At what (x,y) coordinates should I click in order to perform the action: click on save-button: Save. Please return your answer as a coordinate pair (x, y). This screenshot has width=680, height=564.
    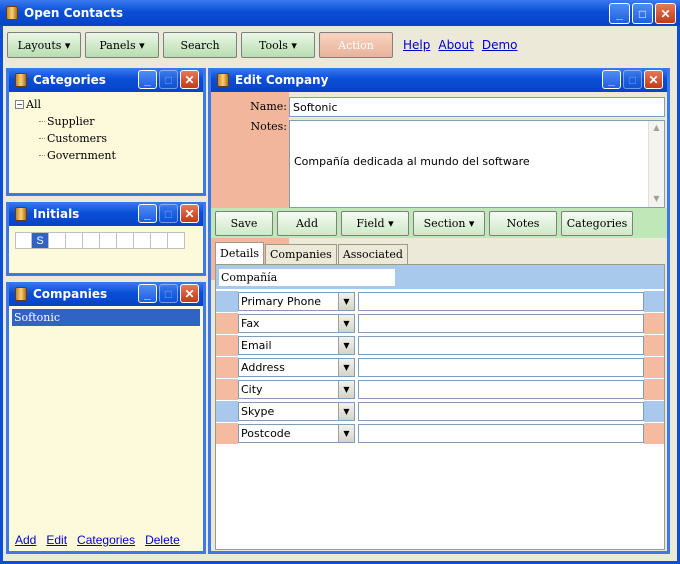
    Looking at the image, I should click on (244, 223).